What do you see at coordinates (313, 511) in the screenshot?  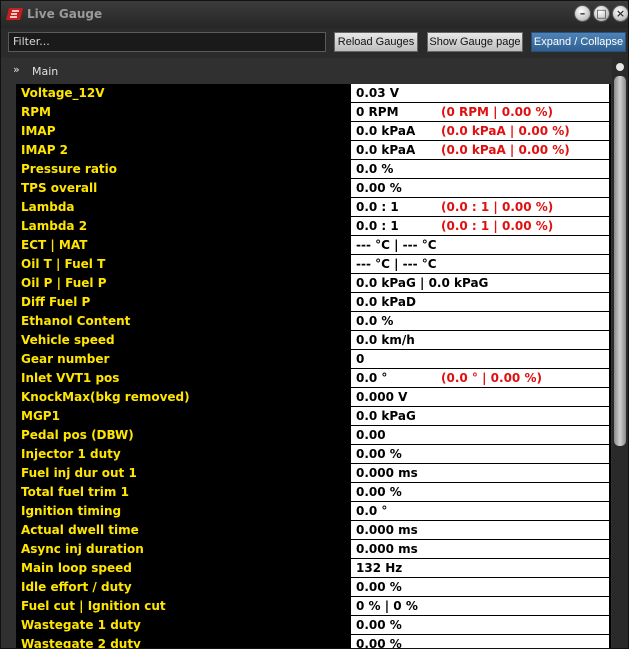 I see `gauge-row: Ignition timing 0.0 °` at bounding box center [313, 511].